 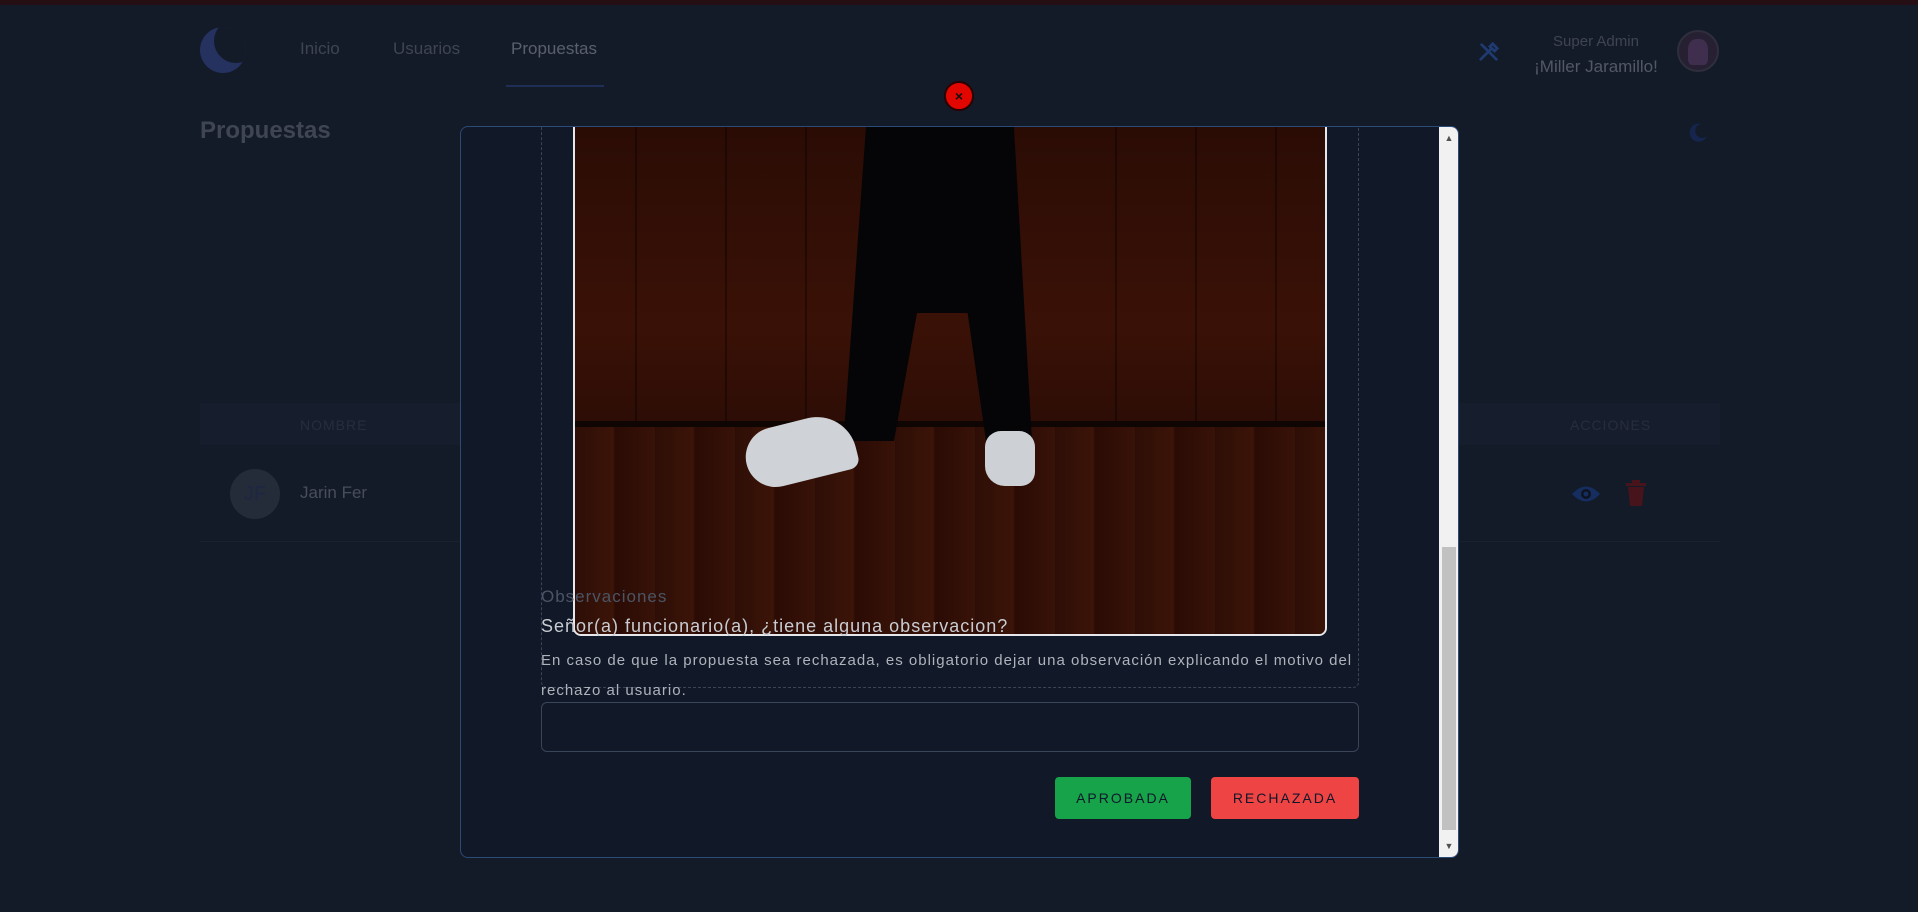 What do you see at coordinates (959, 96) in the screenshot?
I see `close-icon: ×` at bounding box center [959, 96].